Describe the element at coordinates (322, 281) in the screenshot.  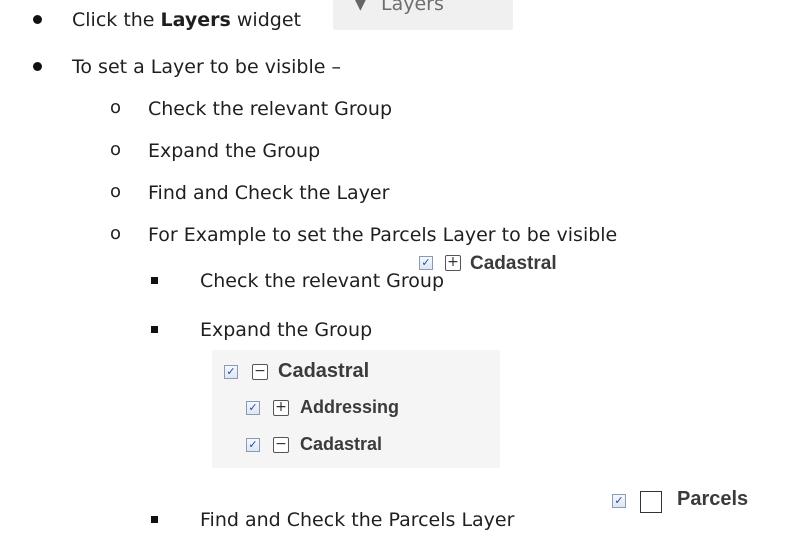
I see `example-check-group: Check the relevant Group` at that location.